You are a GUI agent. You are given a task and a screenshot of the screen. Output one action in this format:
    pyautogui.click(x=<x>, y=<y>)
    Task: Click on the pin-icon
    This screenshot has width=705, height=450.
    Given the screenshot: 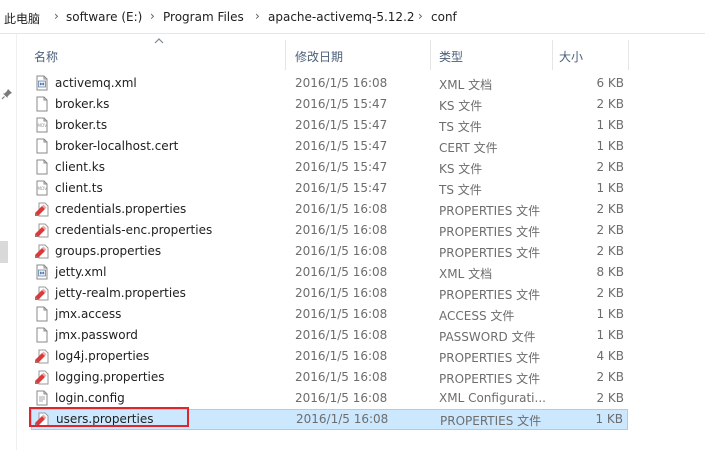 What is the action you would take?
    pyautogui.click(x=7, y=94)
    